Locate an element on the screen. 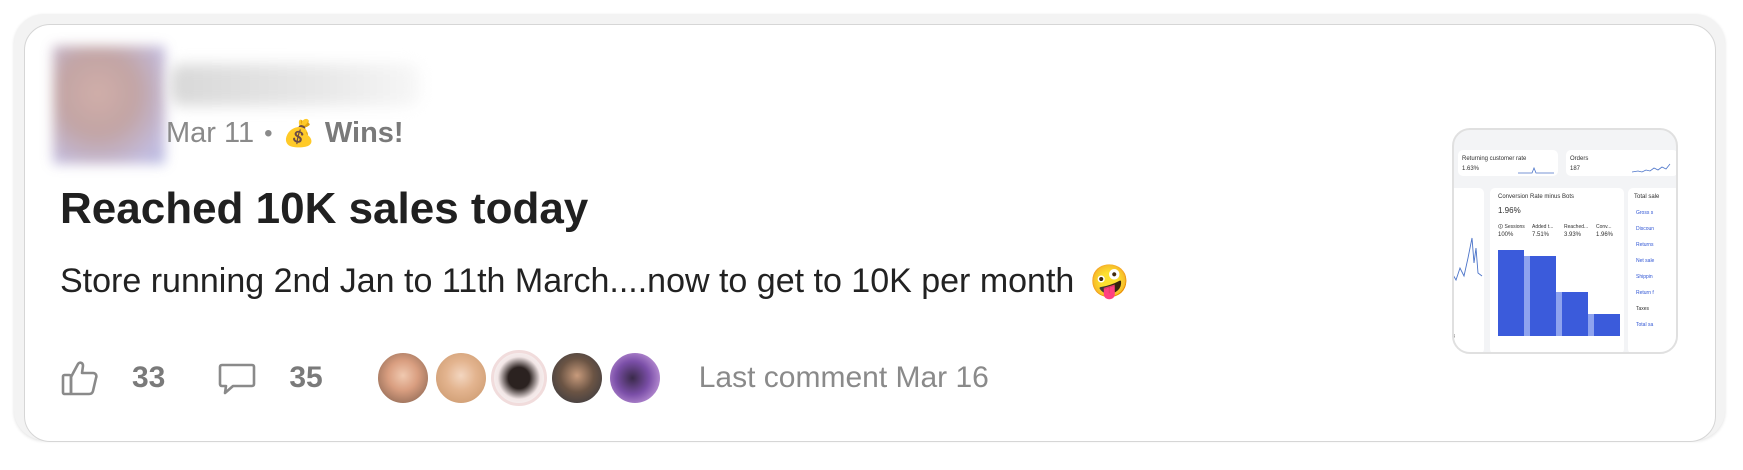  like-count: 33 is located at coordinates (149, 377).